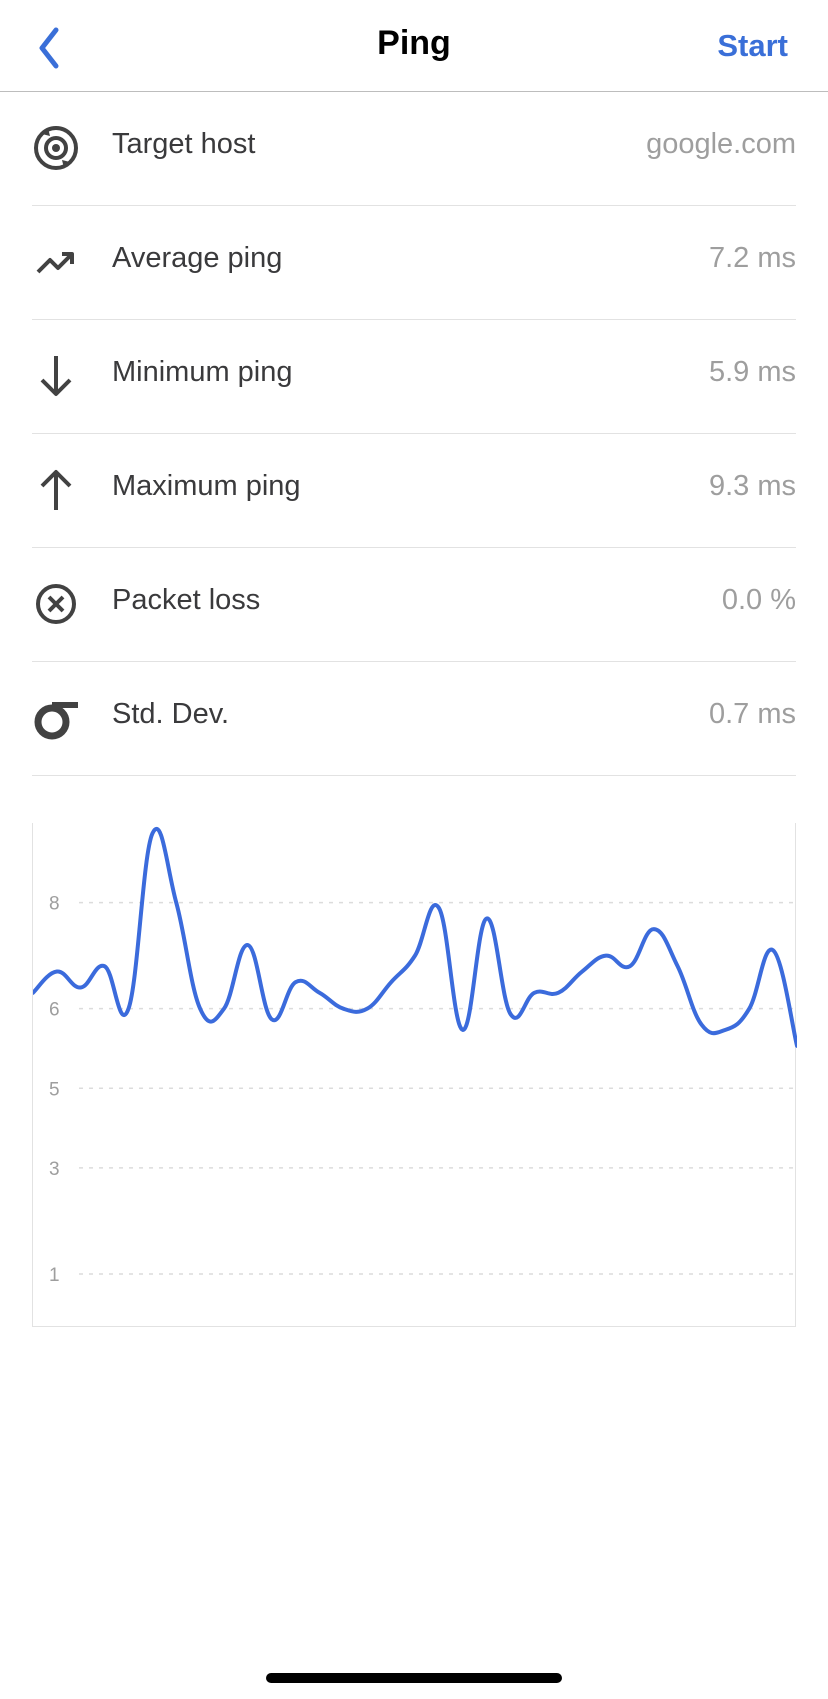  What do you see at coordinates (54, 1010) in the screenshot?
I see `y-tick-label: 6` at bounding box center [54, 1010].